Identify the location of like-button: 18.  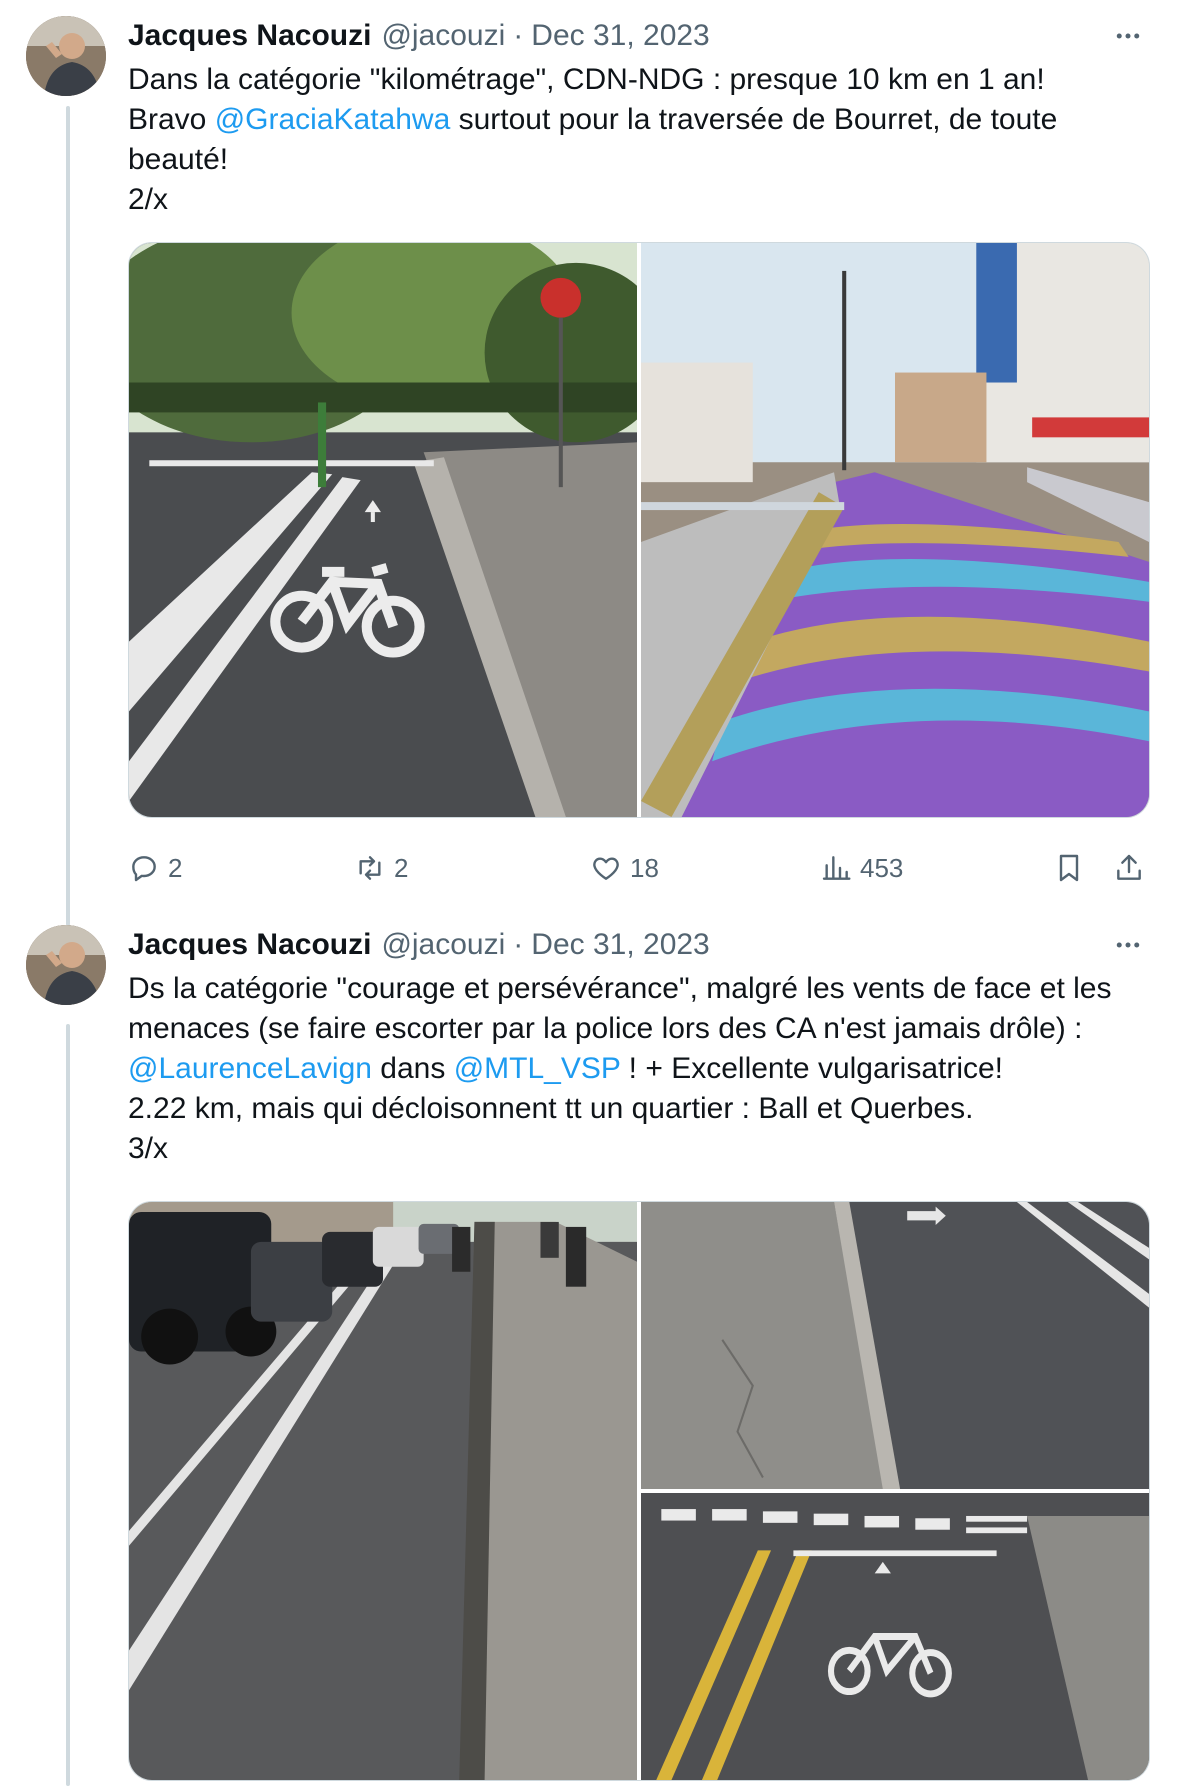
(624, 868).